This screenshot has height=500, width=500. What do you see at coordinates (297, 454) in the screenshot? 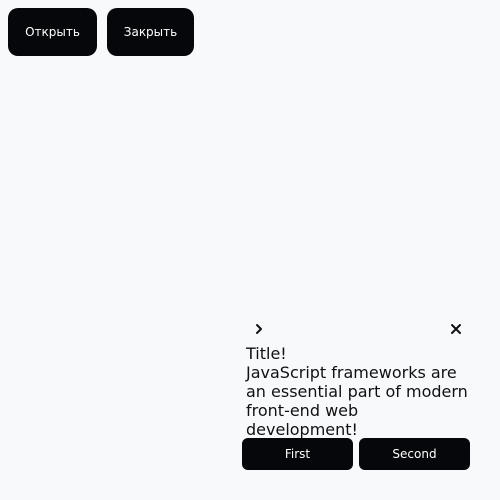
I see `first-button: First` at bounding box center [297, 454].